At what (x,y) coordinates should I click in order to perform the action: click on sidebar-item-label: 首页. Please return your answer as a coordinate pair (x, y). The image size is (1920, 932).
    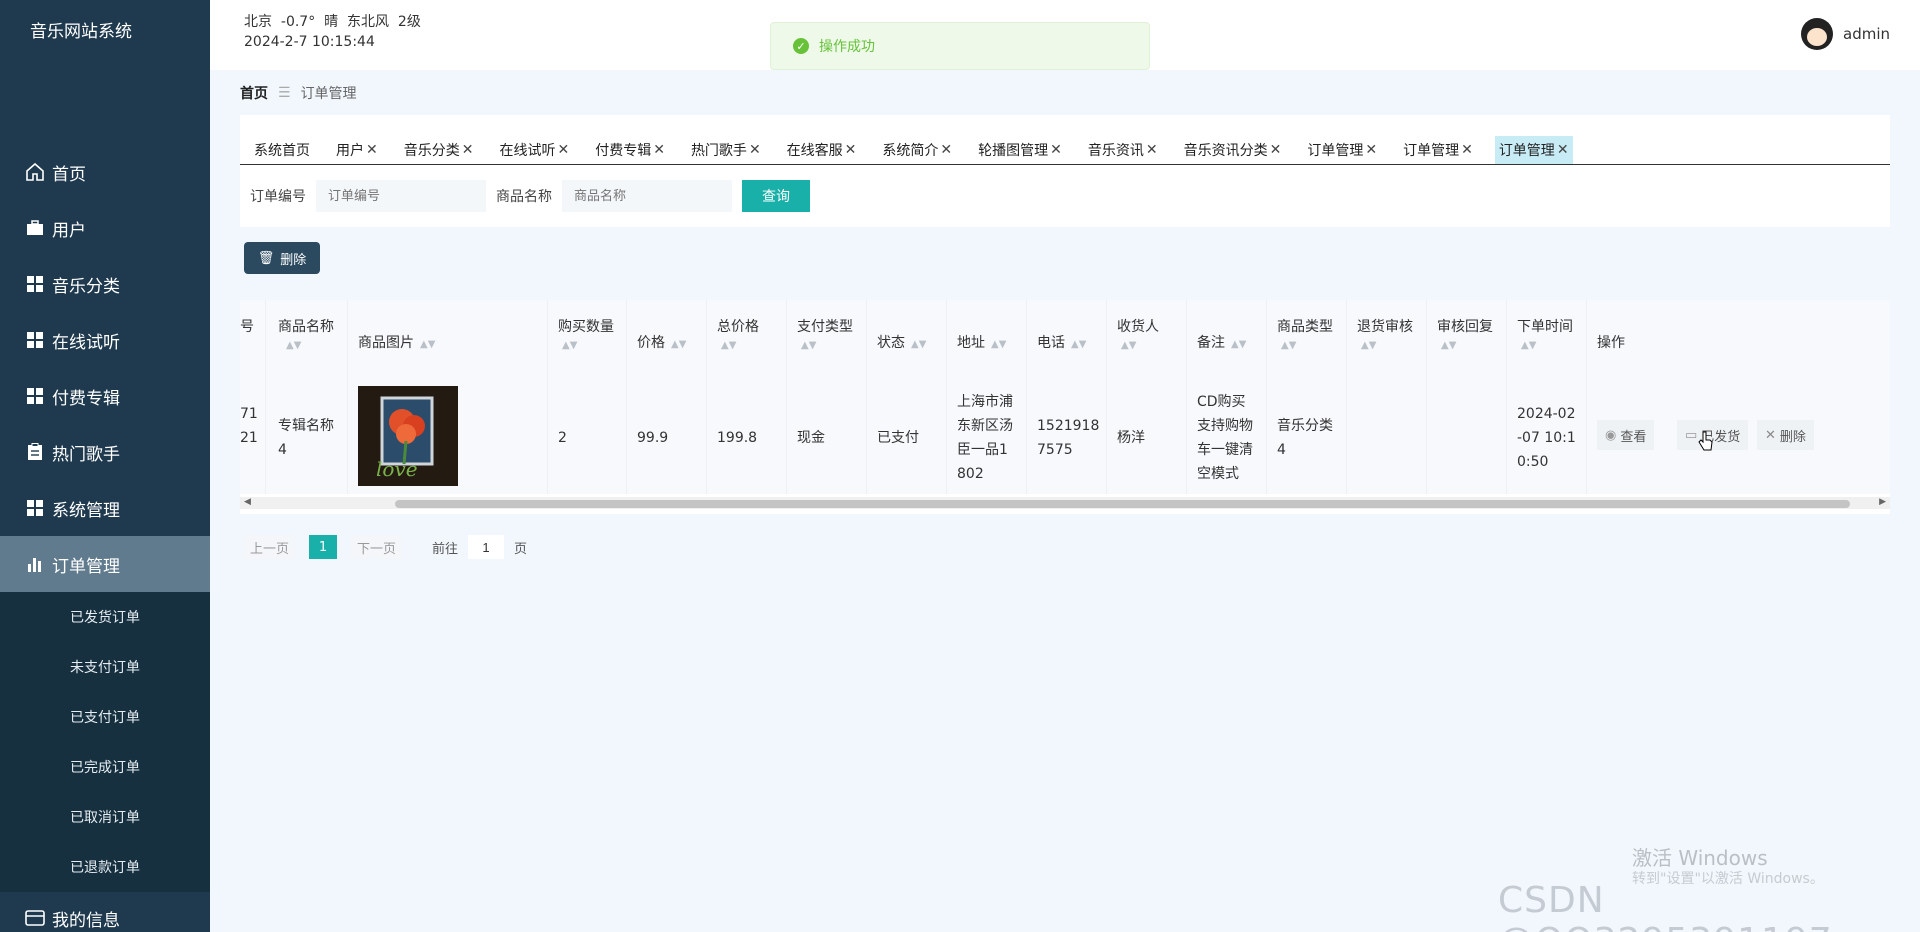
    Looking at the image, I should click on (69, 174).